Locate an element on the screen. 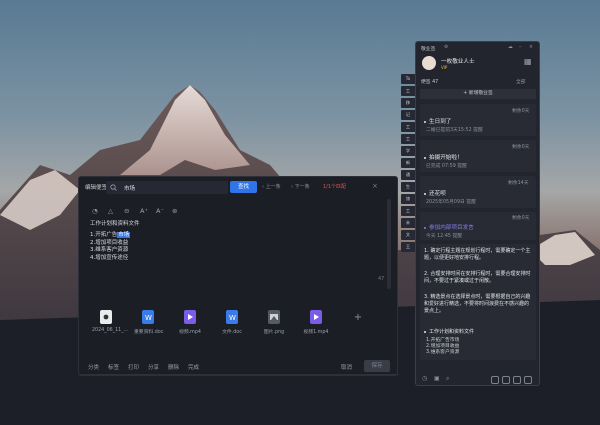  prev-match-button: ‹ 上一条 is located at coordinates (271, 186).